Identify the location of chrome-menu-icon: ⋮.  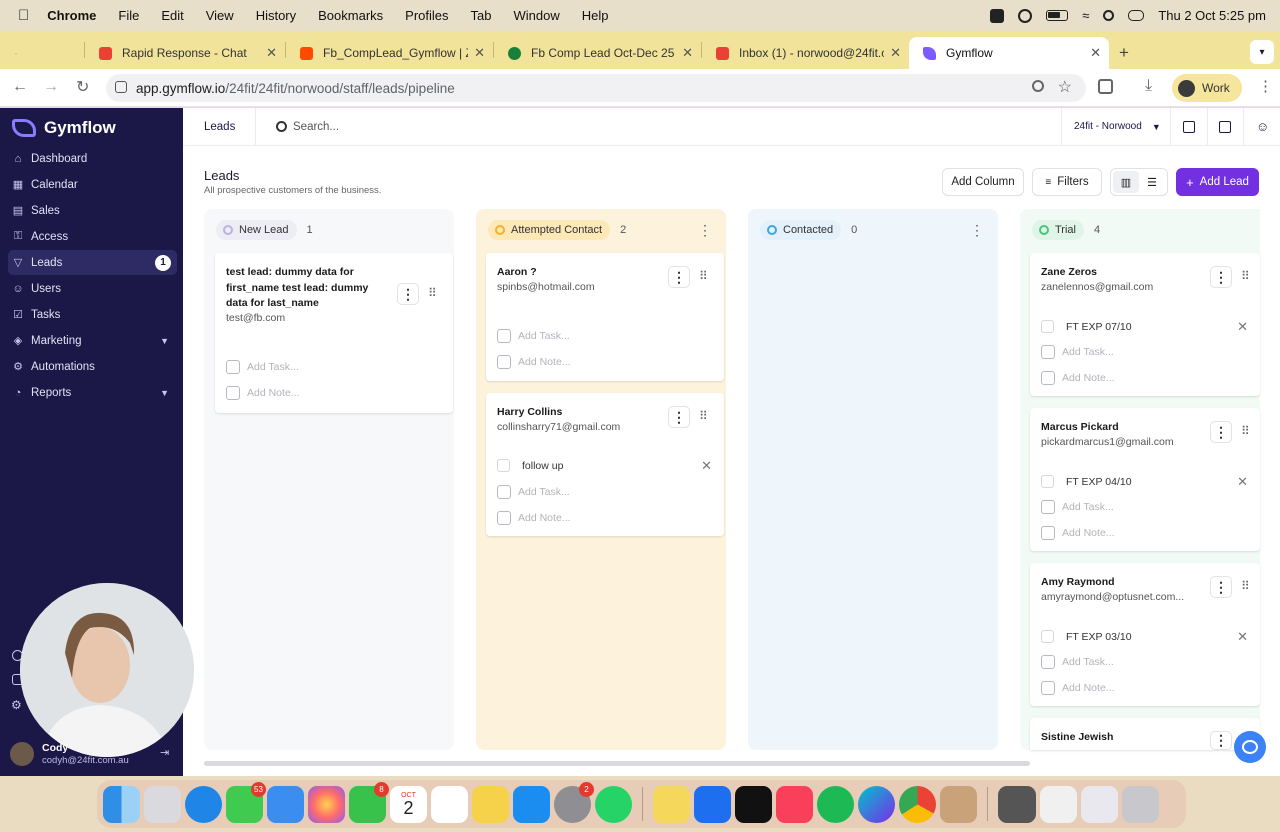
(1265, 86).